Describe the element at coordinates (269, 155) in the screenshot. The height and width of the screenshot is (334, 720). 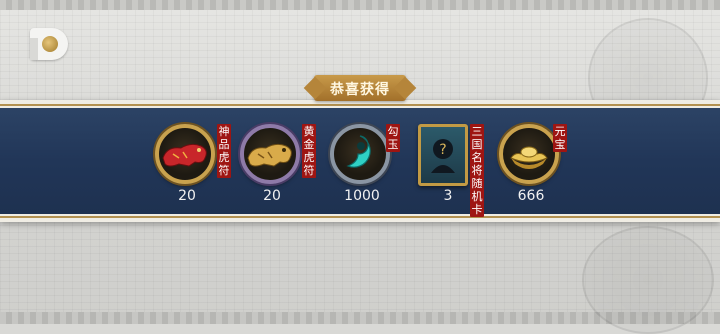
I see `gold-tiger-tally-icon` at that location.